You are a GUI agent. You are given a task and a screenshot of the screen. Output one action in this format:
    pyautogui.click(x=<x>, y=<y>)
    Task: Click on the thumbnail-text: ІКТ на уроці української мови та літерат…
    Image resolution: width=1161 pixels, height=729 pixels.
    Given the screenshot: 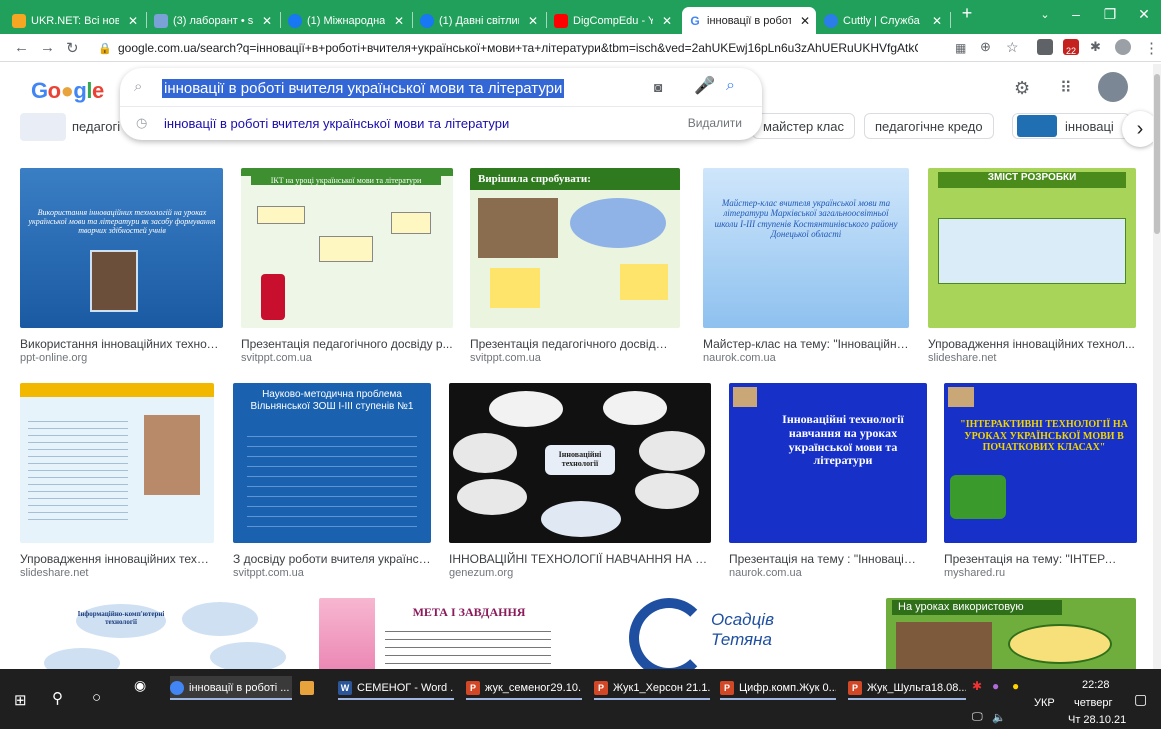 What is the action you would take?
    pyautogui.click(x=346, y=181)
    